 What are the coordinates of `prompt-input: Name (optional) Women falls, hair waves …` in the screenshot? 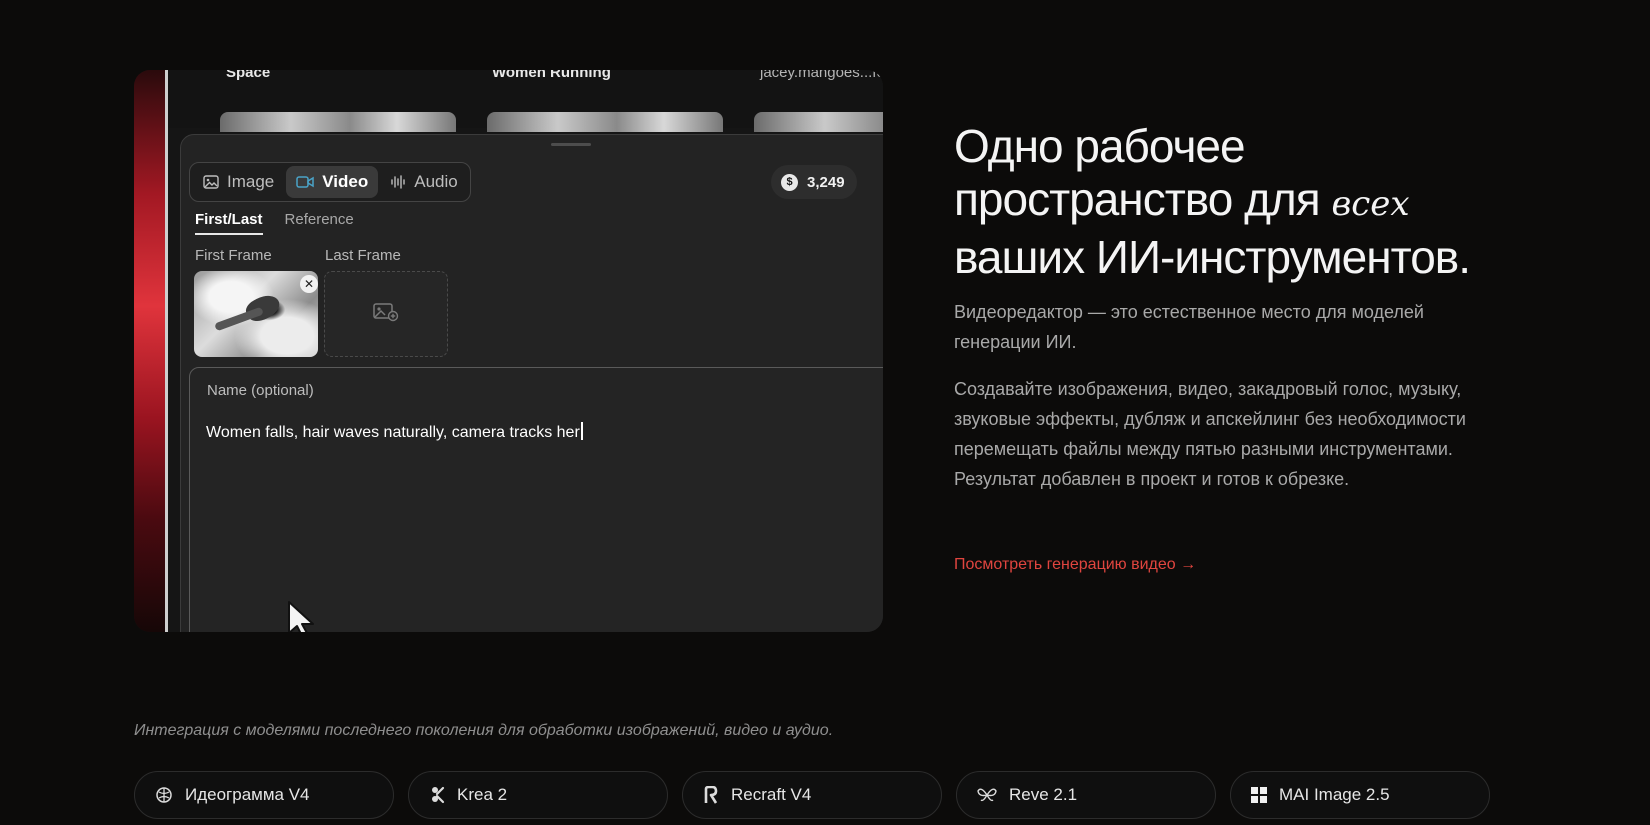 It's located at (536, 499).